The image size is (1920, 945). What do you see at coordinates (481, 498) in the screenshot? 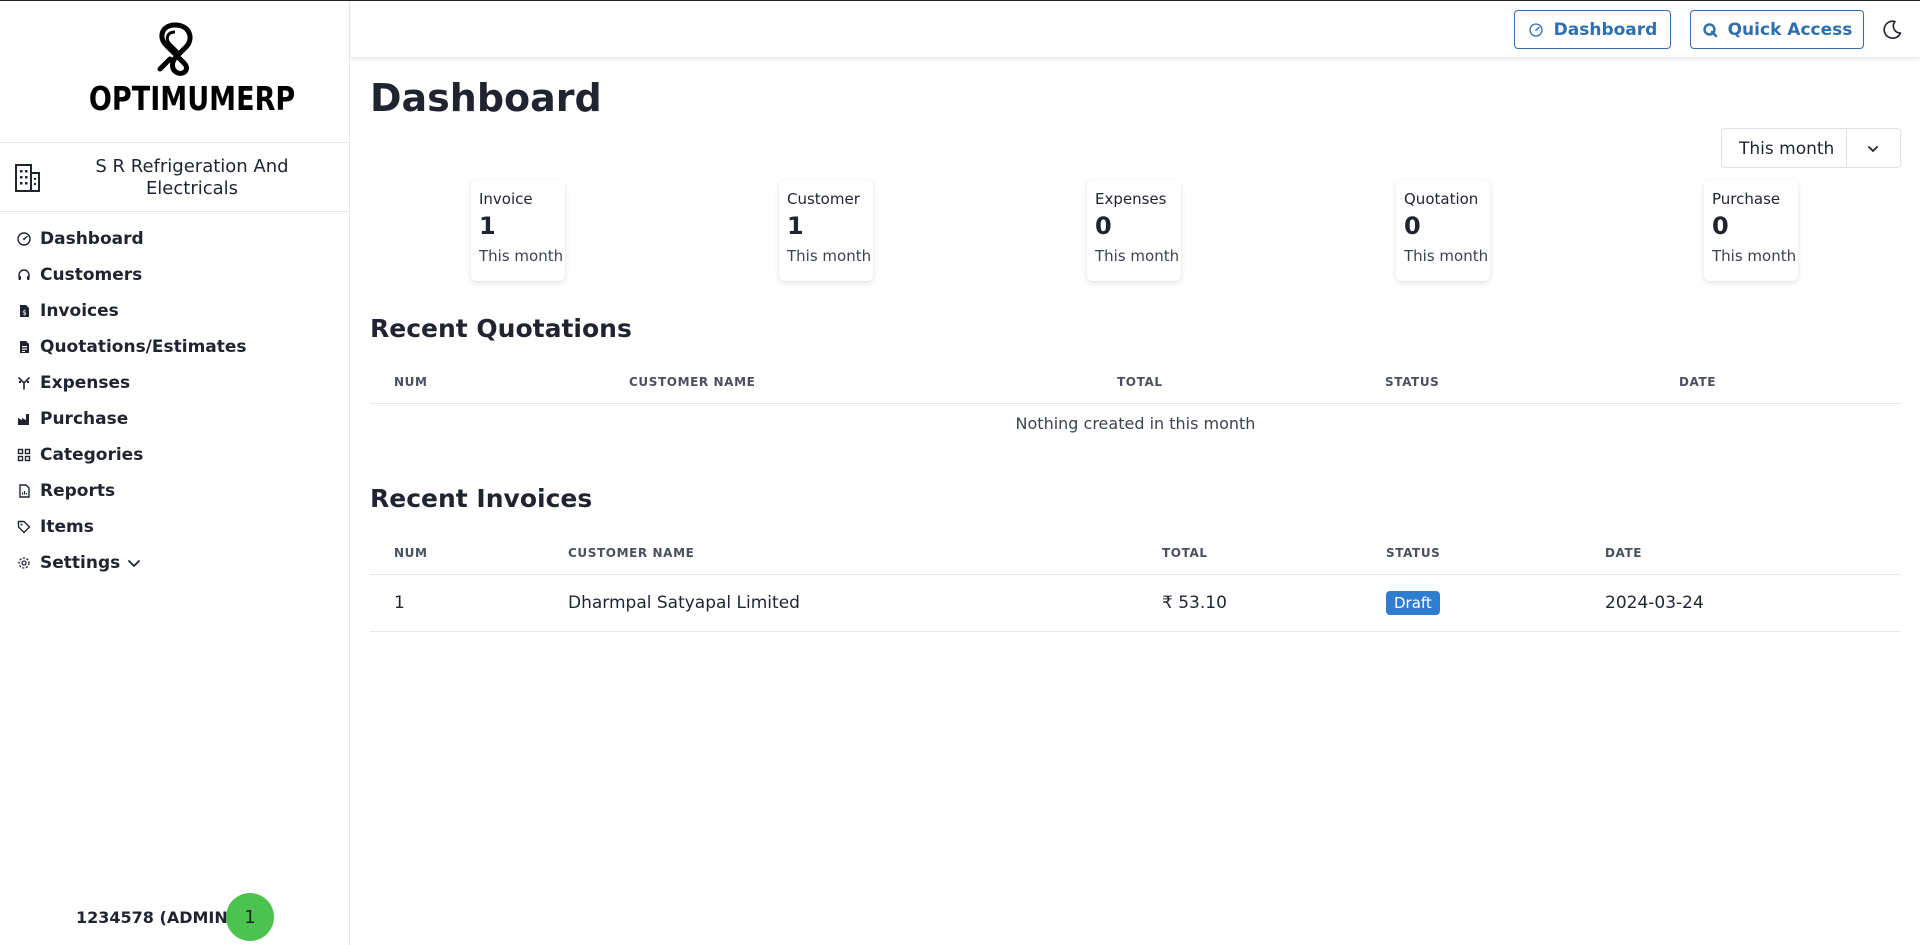
I see `recent-invoices-title: Recent Invoices` at bounding box center [481, 498].